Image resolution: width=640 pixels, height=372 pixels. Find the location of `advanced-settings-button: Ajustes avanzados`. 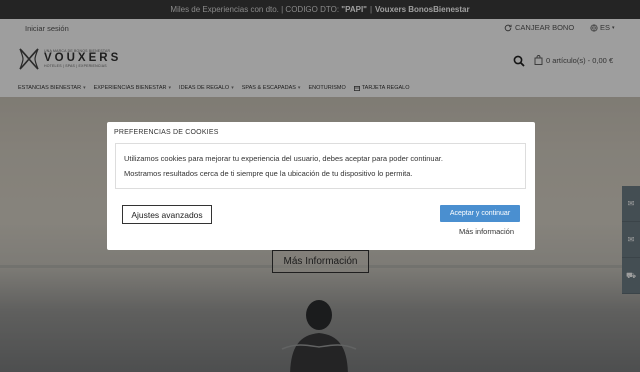

advanced-settings-button: Ajustes avanzados is located at coordinates (167, 214).